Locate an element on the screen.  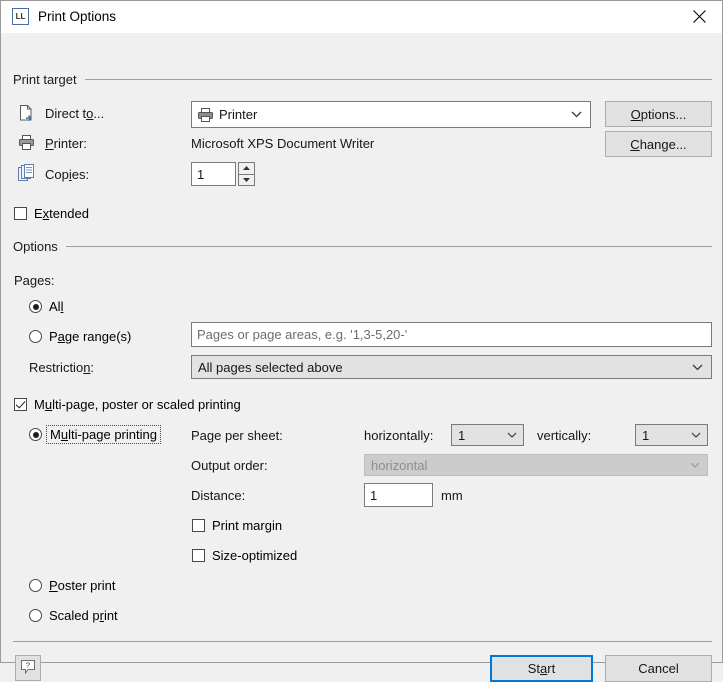
page-range-radio-dot is located at coordinates (35, 336).